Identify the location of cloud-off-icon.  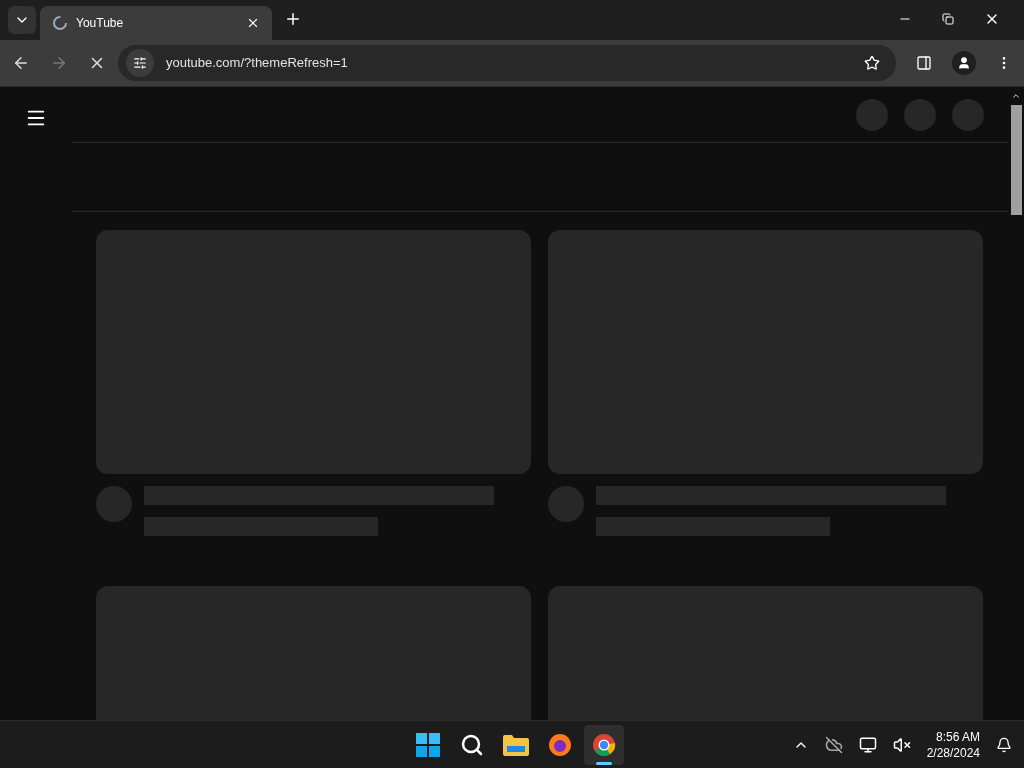
(833, 744).